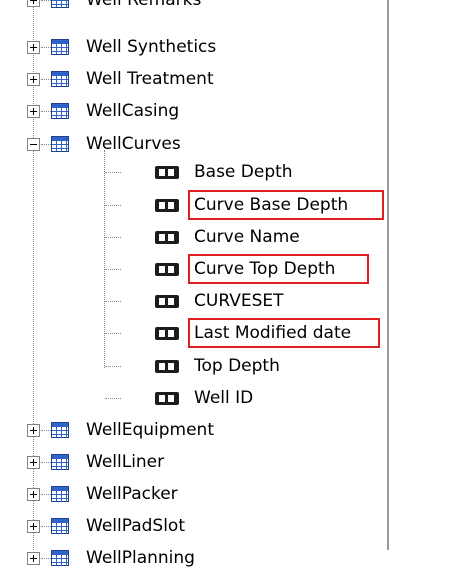 This screenshot has width=465, height=574. Describe the element at coordinates (190, 172) in the screenshot. I see `field-row-base-depth: Base Depth` at that location.